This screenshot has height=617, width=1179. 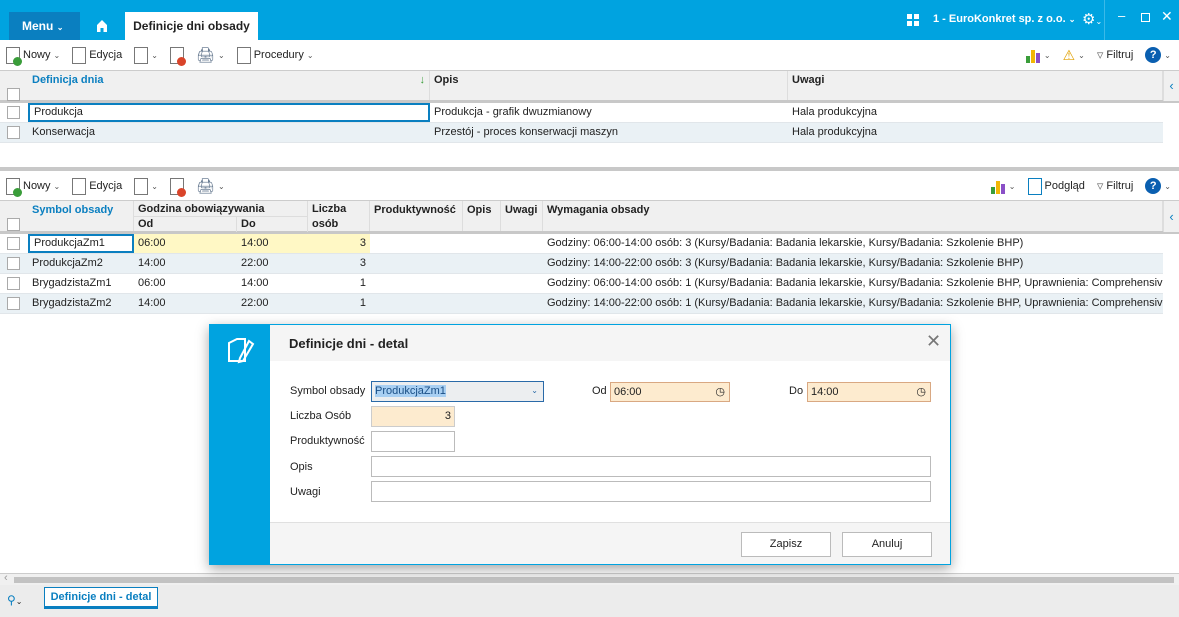 I want to click on procedures-icon, so click(x=243, y=55).